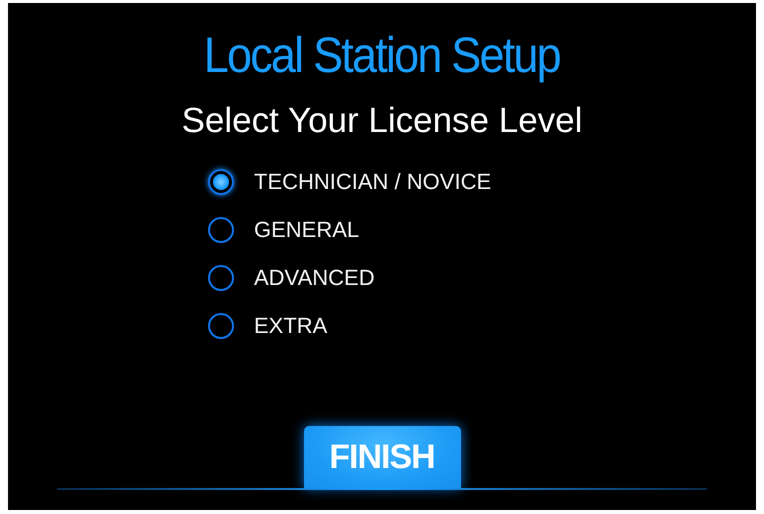 The height and width of the screenshot is (514, 764). I want to click on section-heading: Select Your License Level, so click(382, 121).